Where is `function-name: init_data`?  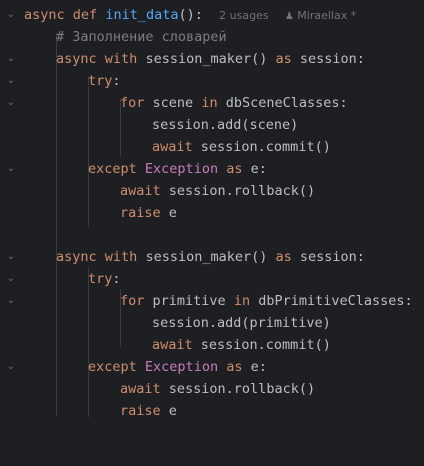 function-name: init_data is located at coordinates (142, 15).